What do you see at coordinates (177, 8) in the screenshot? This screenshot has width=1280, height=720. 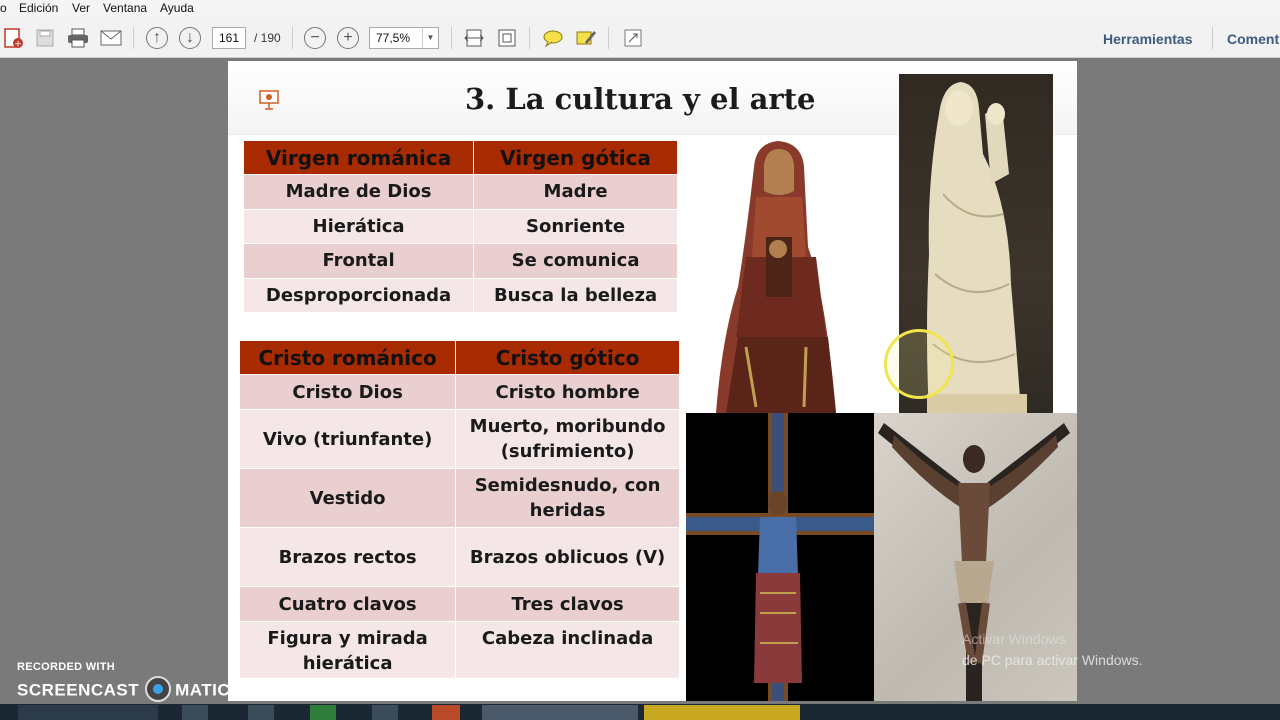 I see `menu-ayuda: Ayuda` at bounding box center [177, 8].